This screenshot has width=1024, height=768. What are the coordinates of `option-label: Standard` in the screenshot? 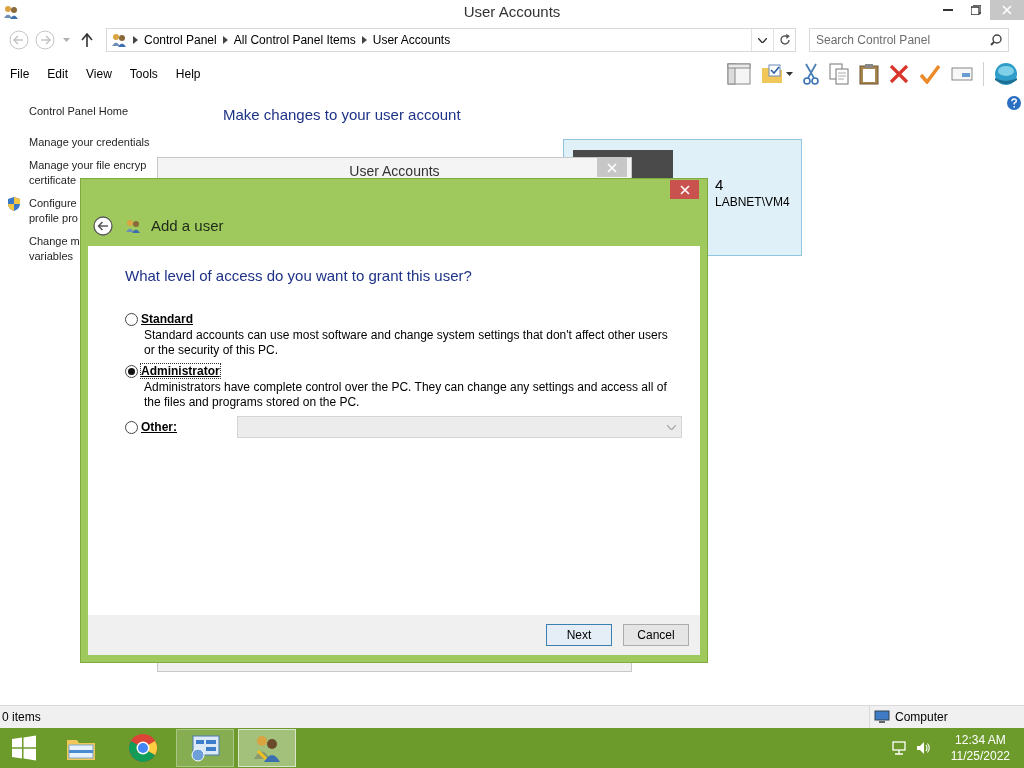 It's located at (167, 319).